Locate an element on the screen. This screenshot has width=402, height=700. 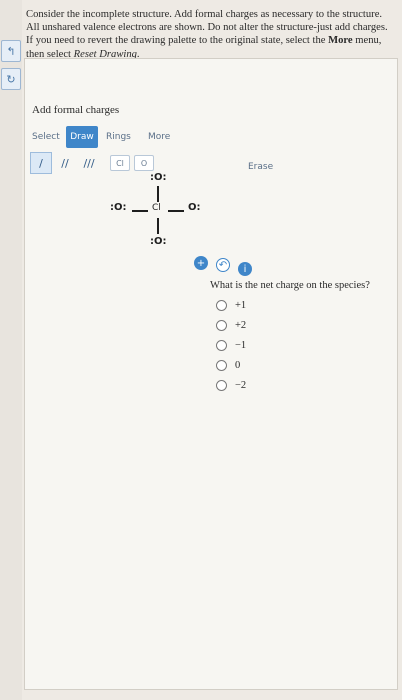
option-label: +1 is located at coordinates (241, 305).